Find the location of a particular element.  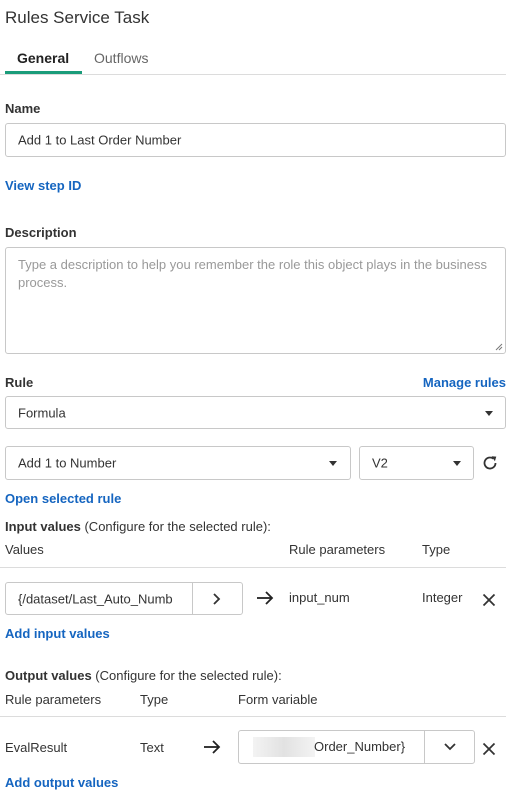

input-value-text: {/dataset/Last_Auto_Numb is located at coordinates (95, 598).